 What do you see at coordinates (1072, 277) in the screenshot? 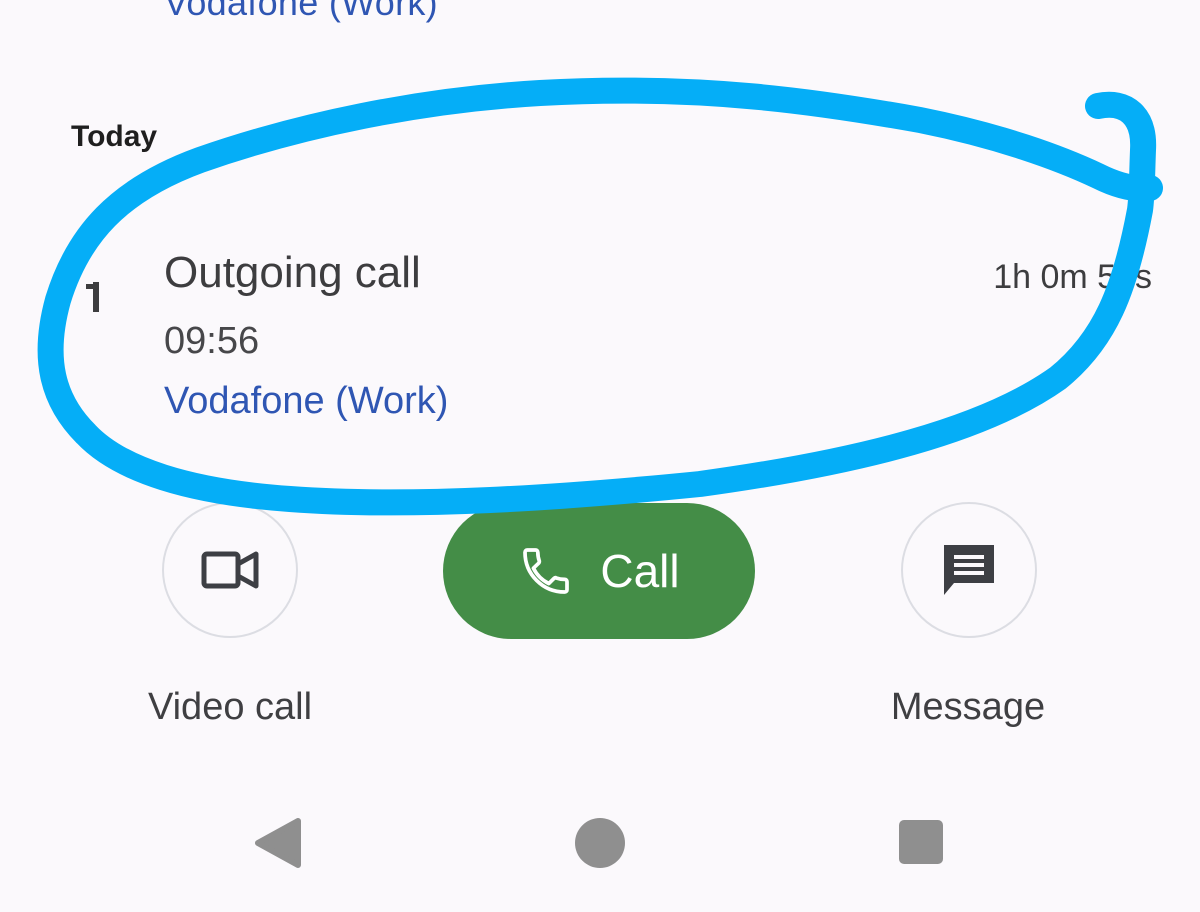
I see `call-duration: 1h 0m 50s` at bounding box center [1072, 277].